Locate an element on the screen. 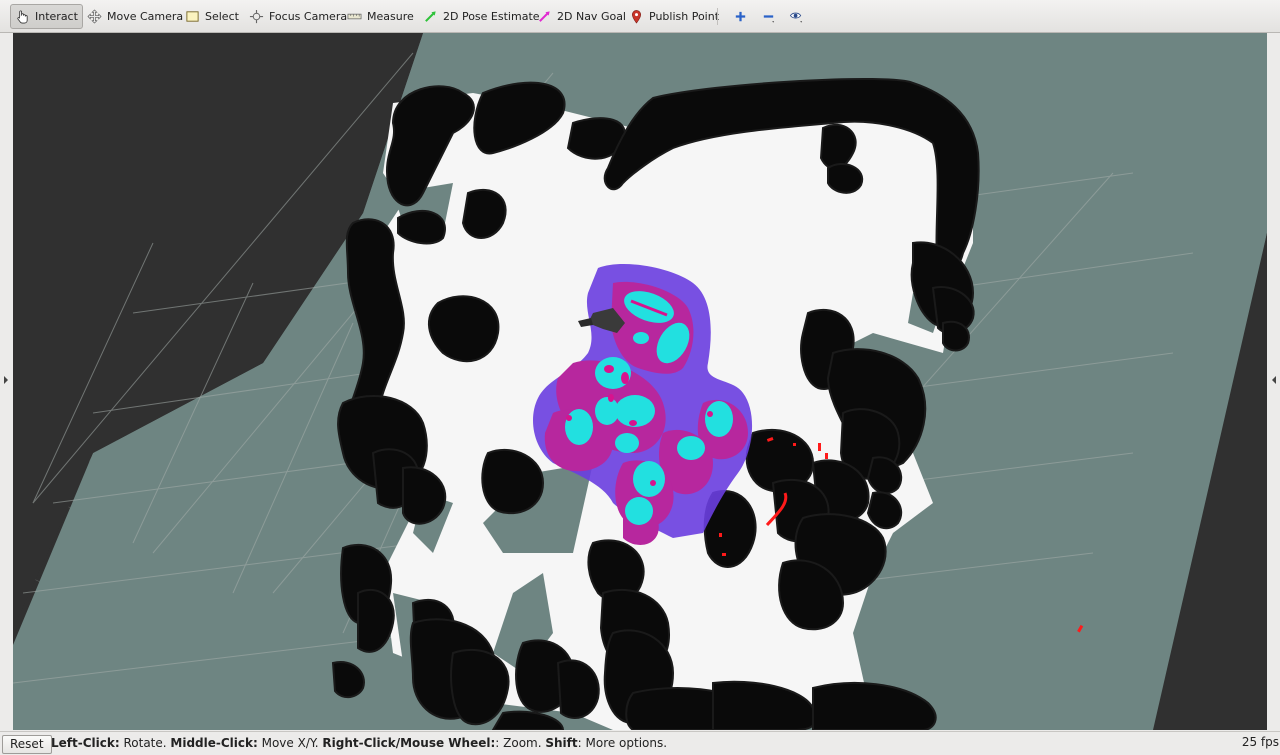 The height and width of the screenshot is (755, 1280). hint-shift-key: Shift is located at coordinates (561, 743).